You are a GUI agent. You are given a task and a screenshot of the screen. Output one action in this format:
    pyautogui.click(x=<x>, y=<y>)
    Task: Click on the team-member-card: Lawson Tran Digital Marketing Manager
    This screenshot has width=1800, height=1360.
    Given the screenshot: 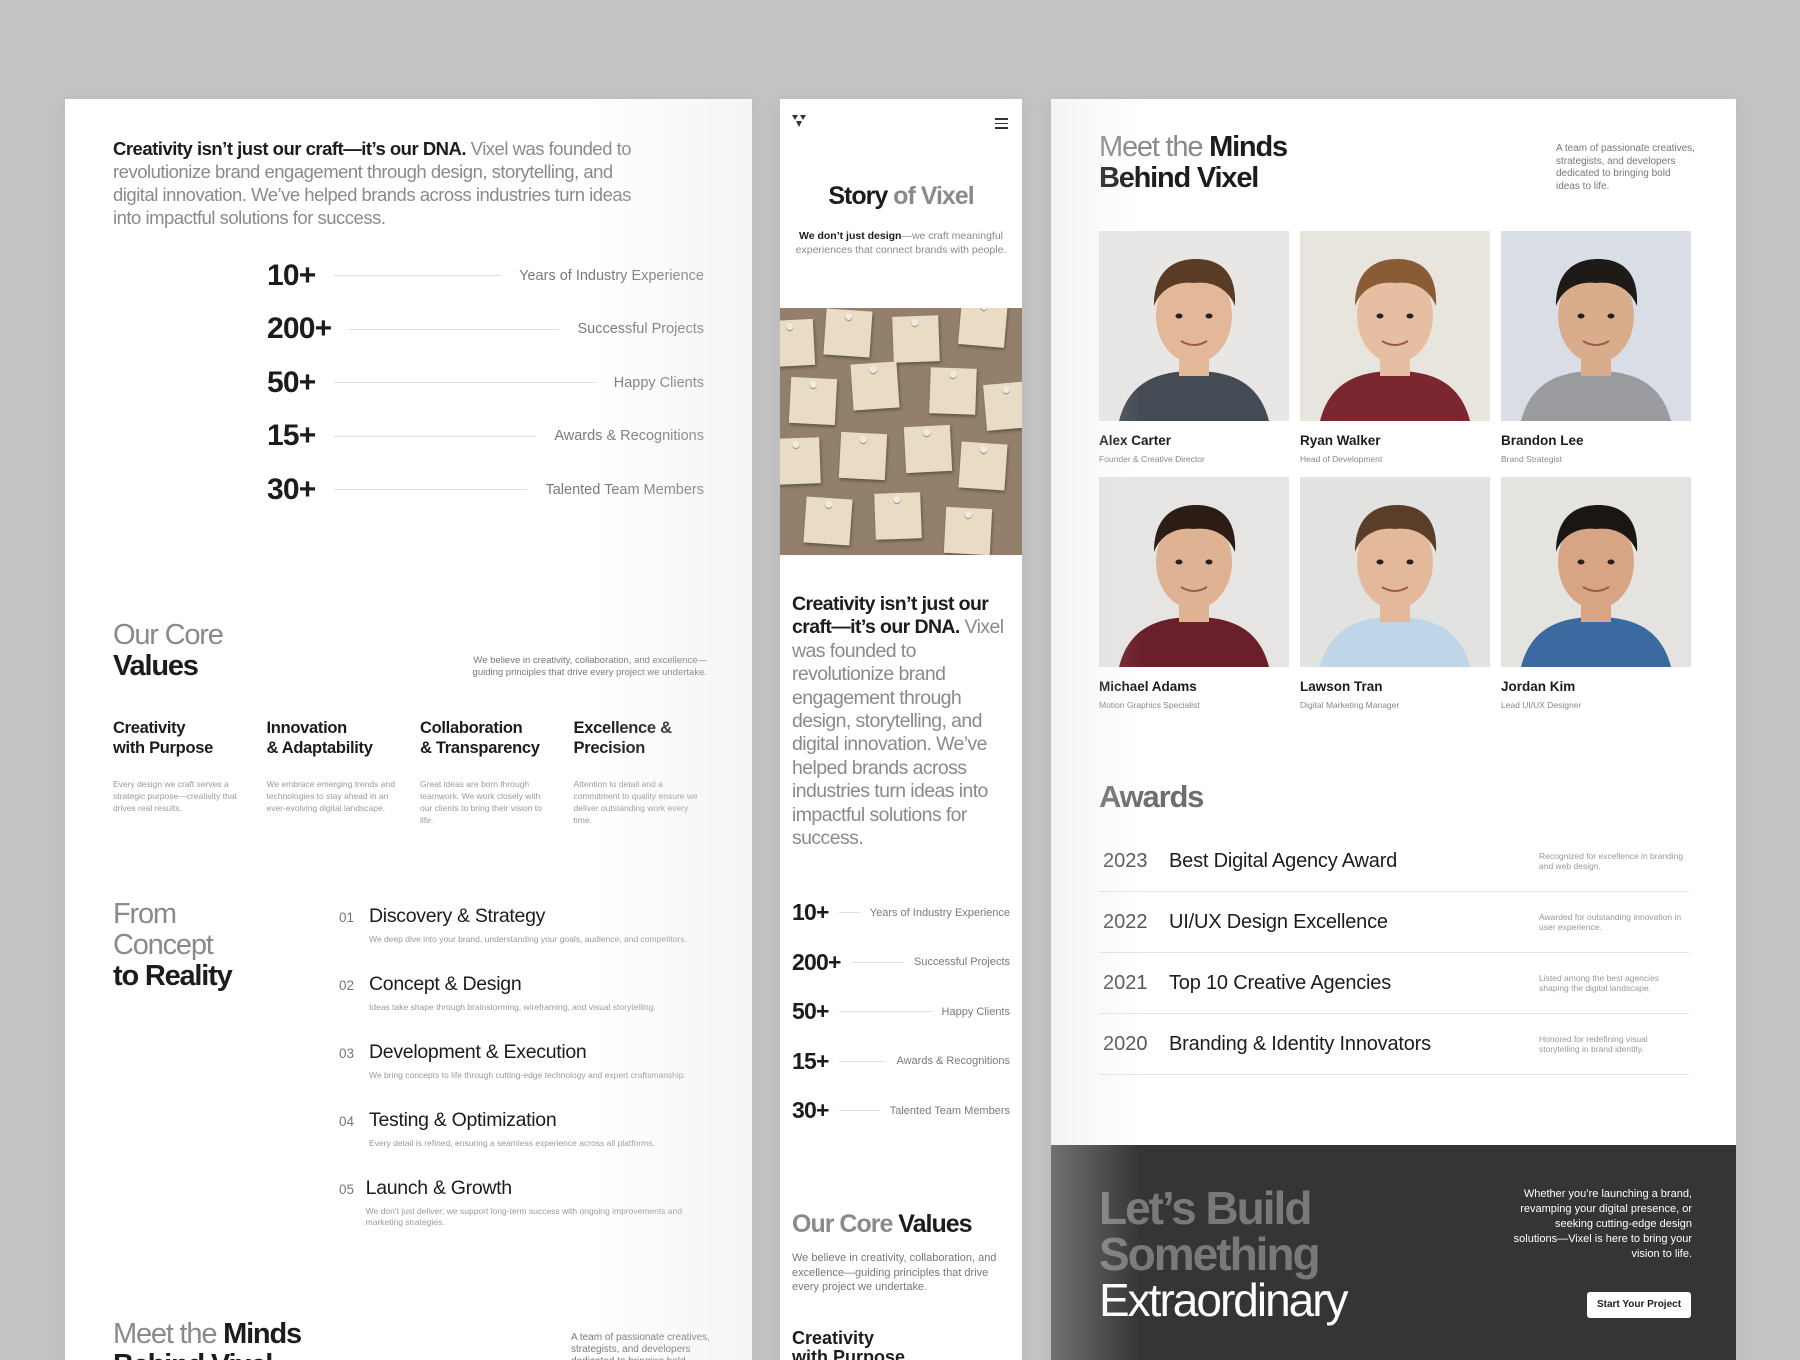 What is the action you would take?
    pyautogui.click(x=1395, y=600)
    